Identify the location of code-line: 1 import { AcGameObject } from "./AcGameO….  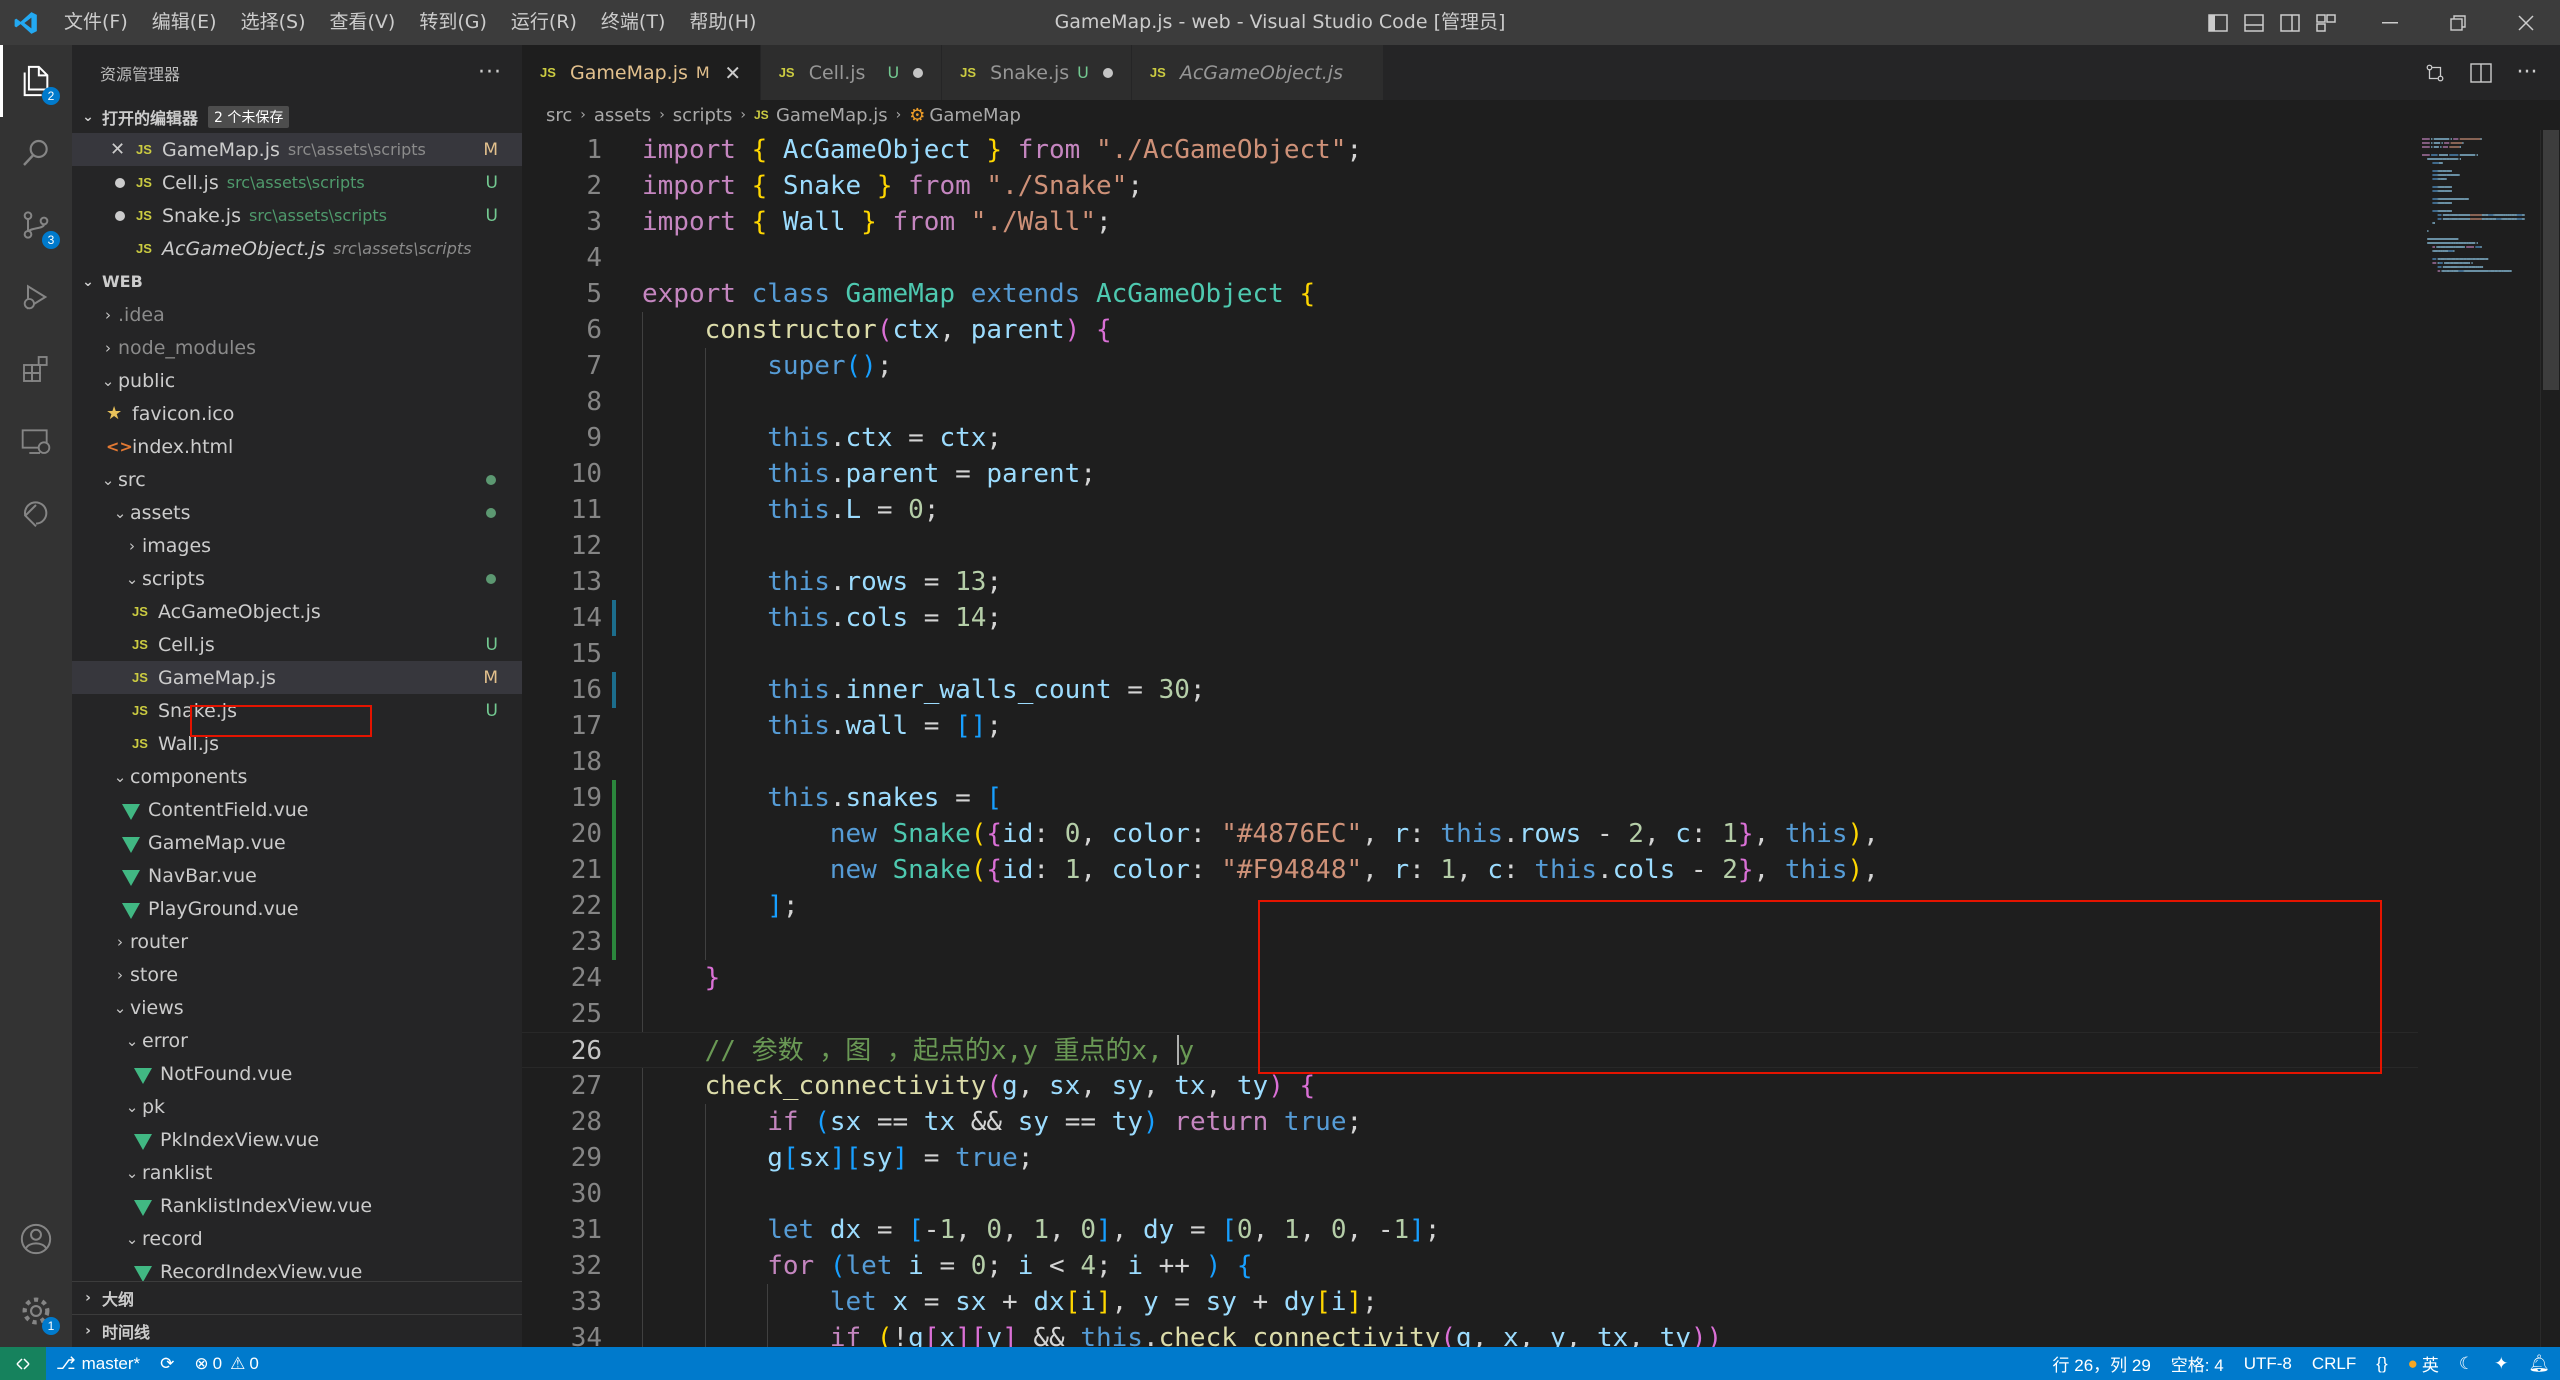
(1470, 150).